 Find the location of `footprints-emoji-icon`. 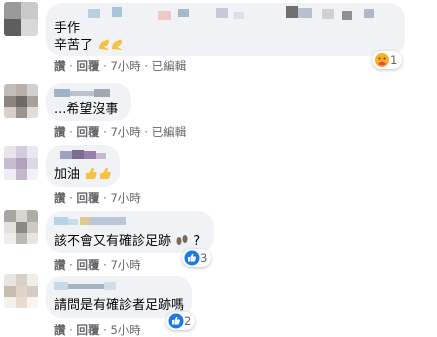

footprints-emoji-icon is located at coordinates (182, 242).